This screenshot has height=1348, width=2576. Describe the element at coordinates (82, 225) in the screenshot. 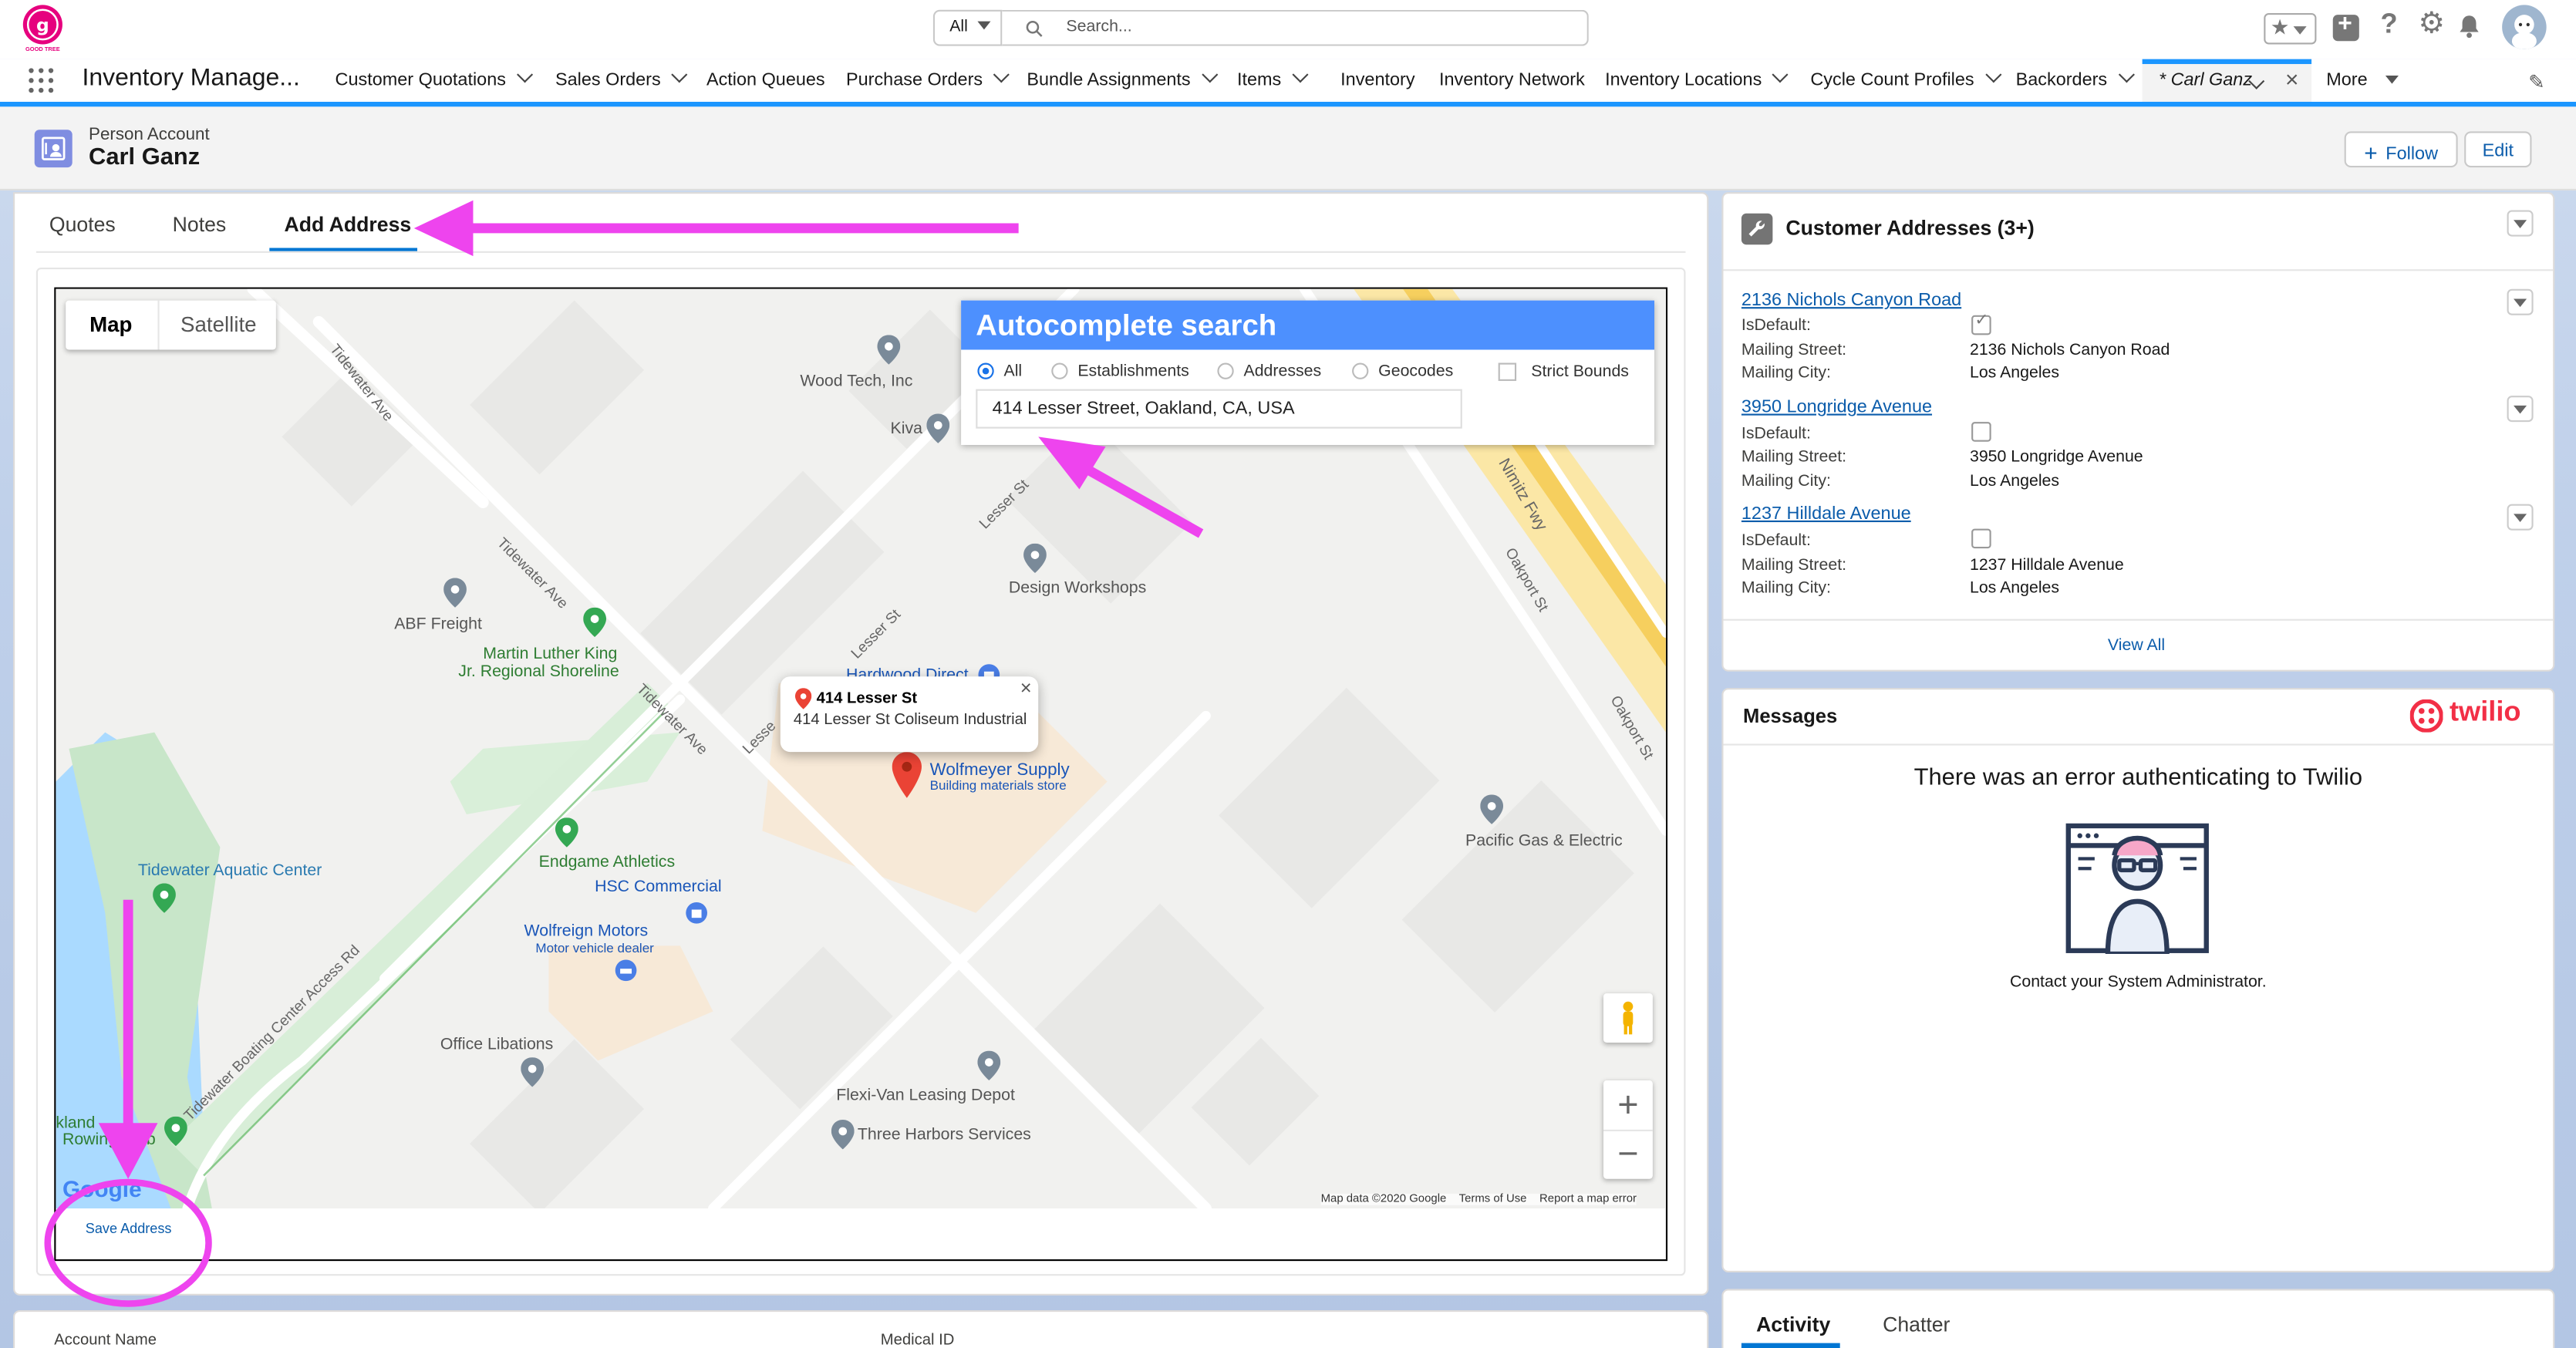

I see `tab-quotes: Quotes` at that location.